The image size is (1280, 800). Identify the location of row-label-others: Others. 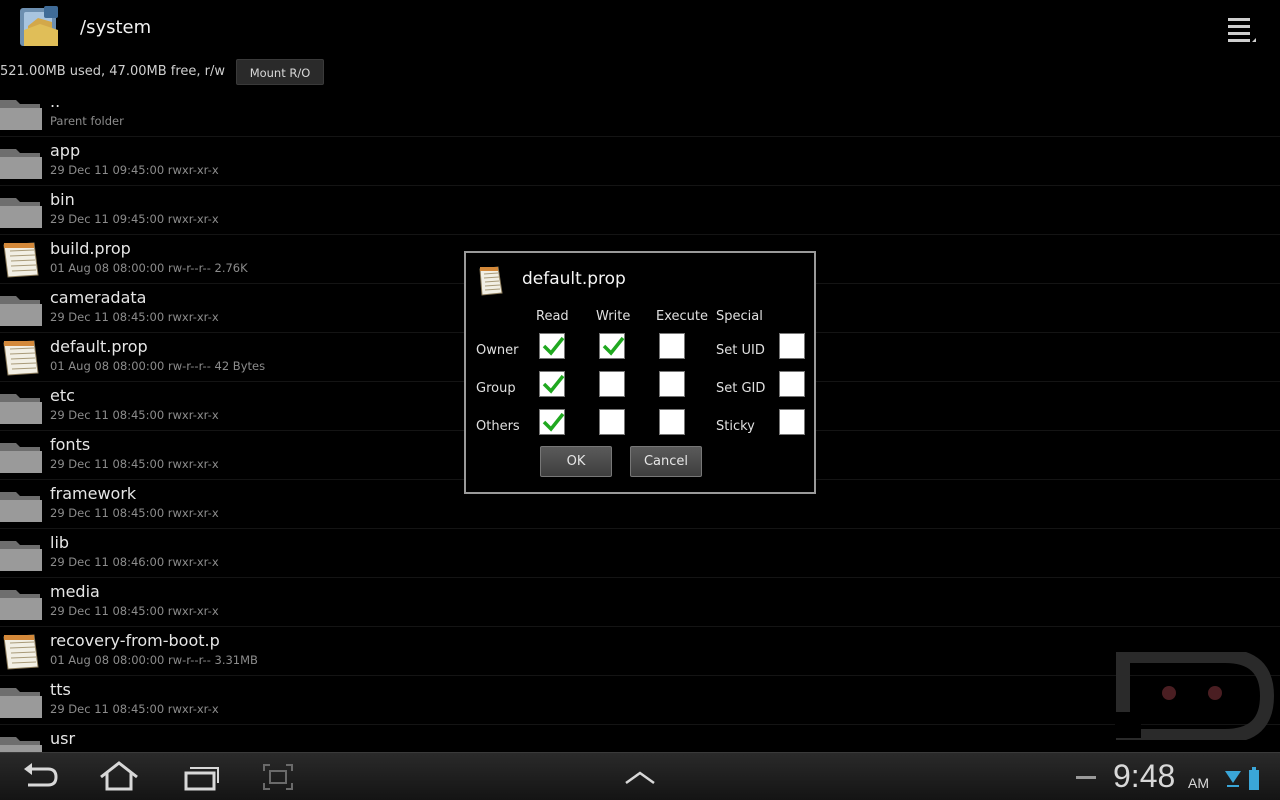
(498, 426).